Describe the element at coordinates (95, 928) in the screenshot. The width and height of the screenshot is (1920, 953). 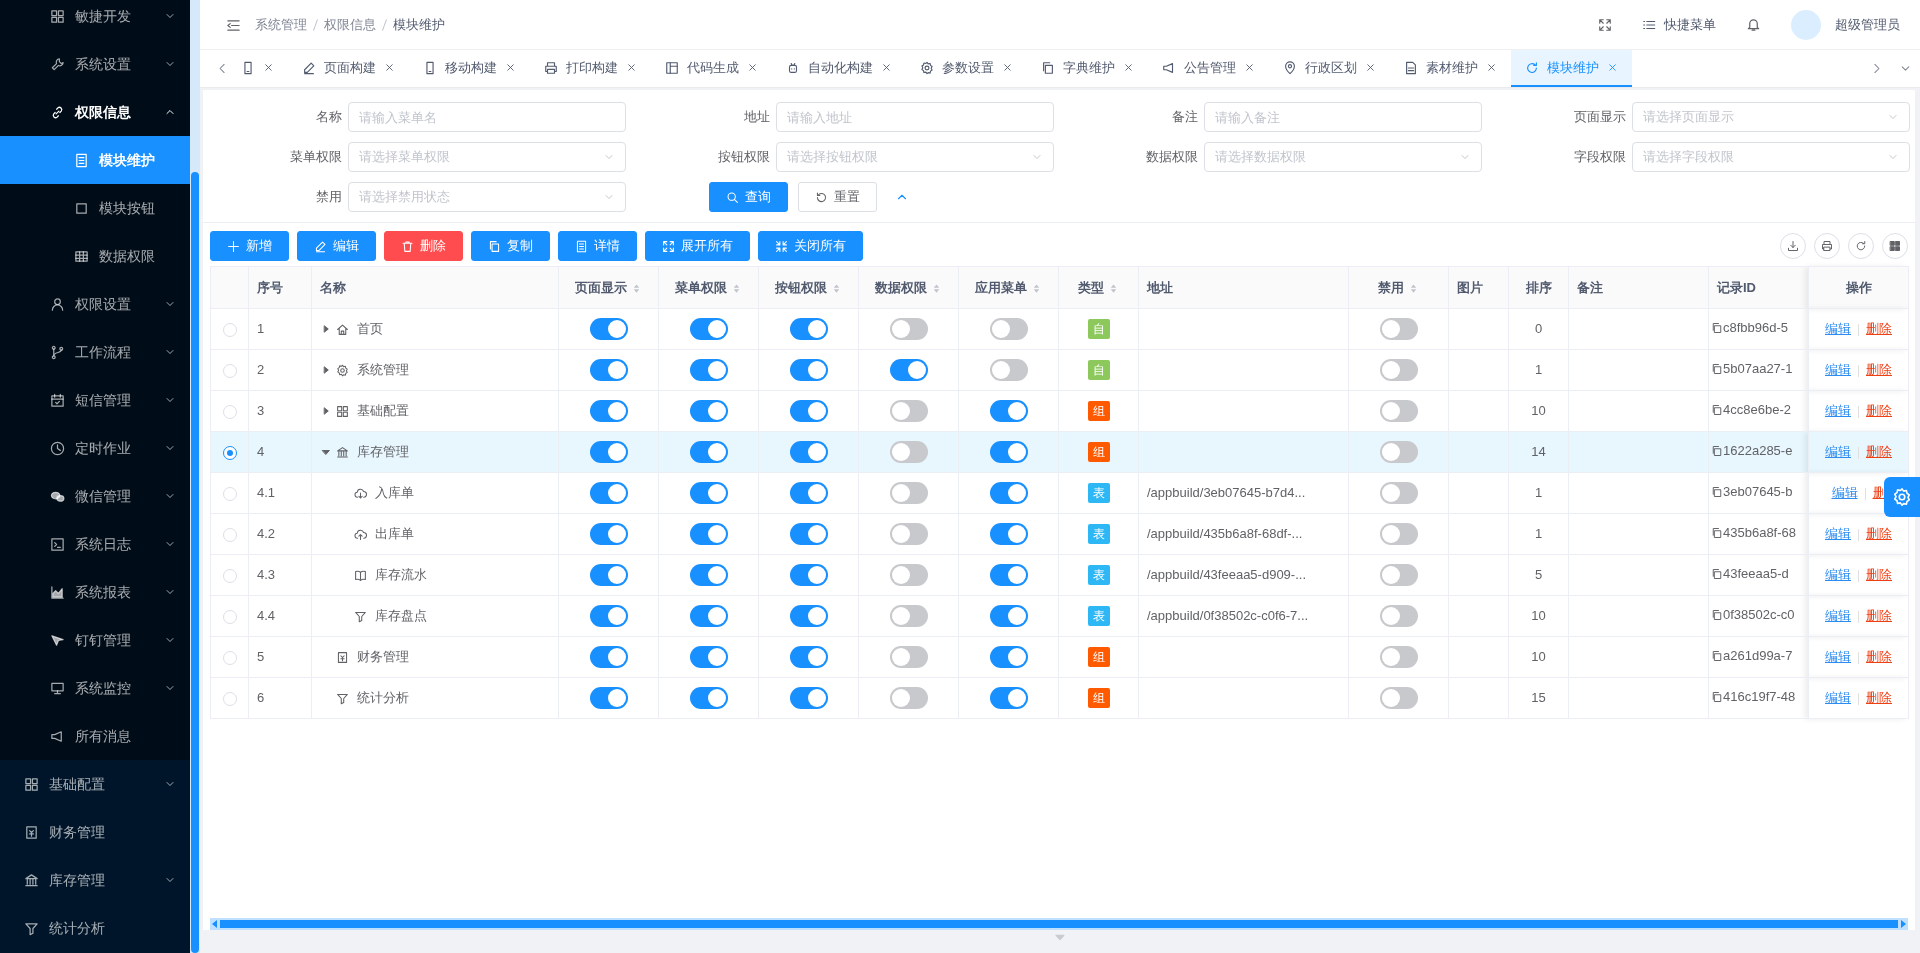
I see `menu-item: 统计分析` at that location.